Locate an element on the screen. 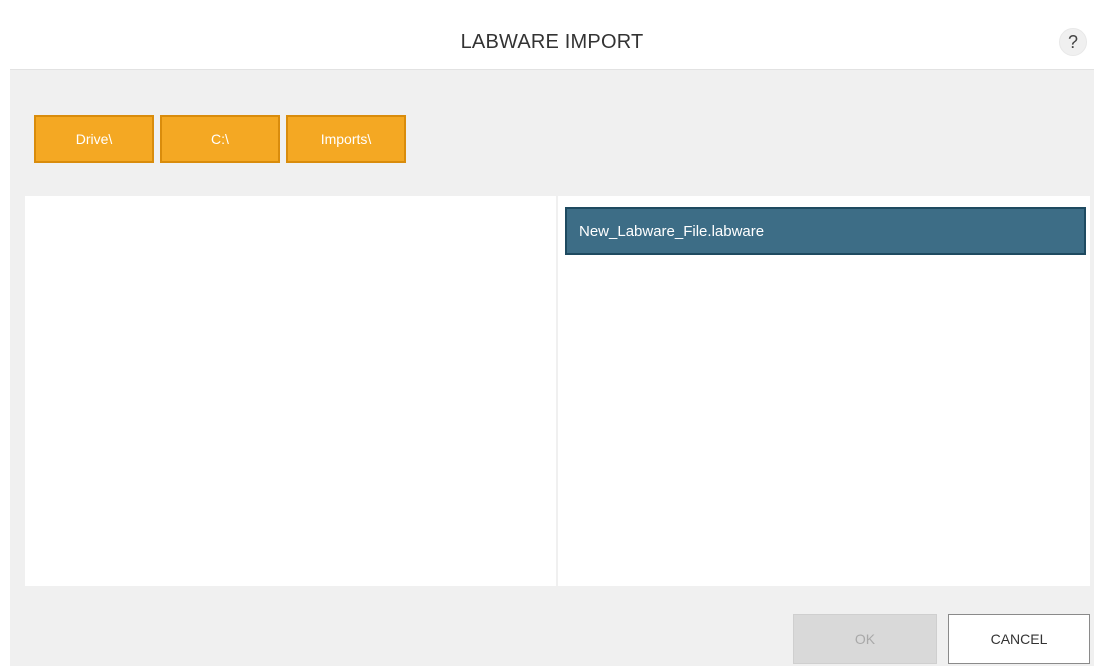 The image size is (1094, 666). dialog-title: LABWARE IMPORT is located at coordinates (552, 42).